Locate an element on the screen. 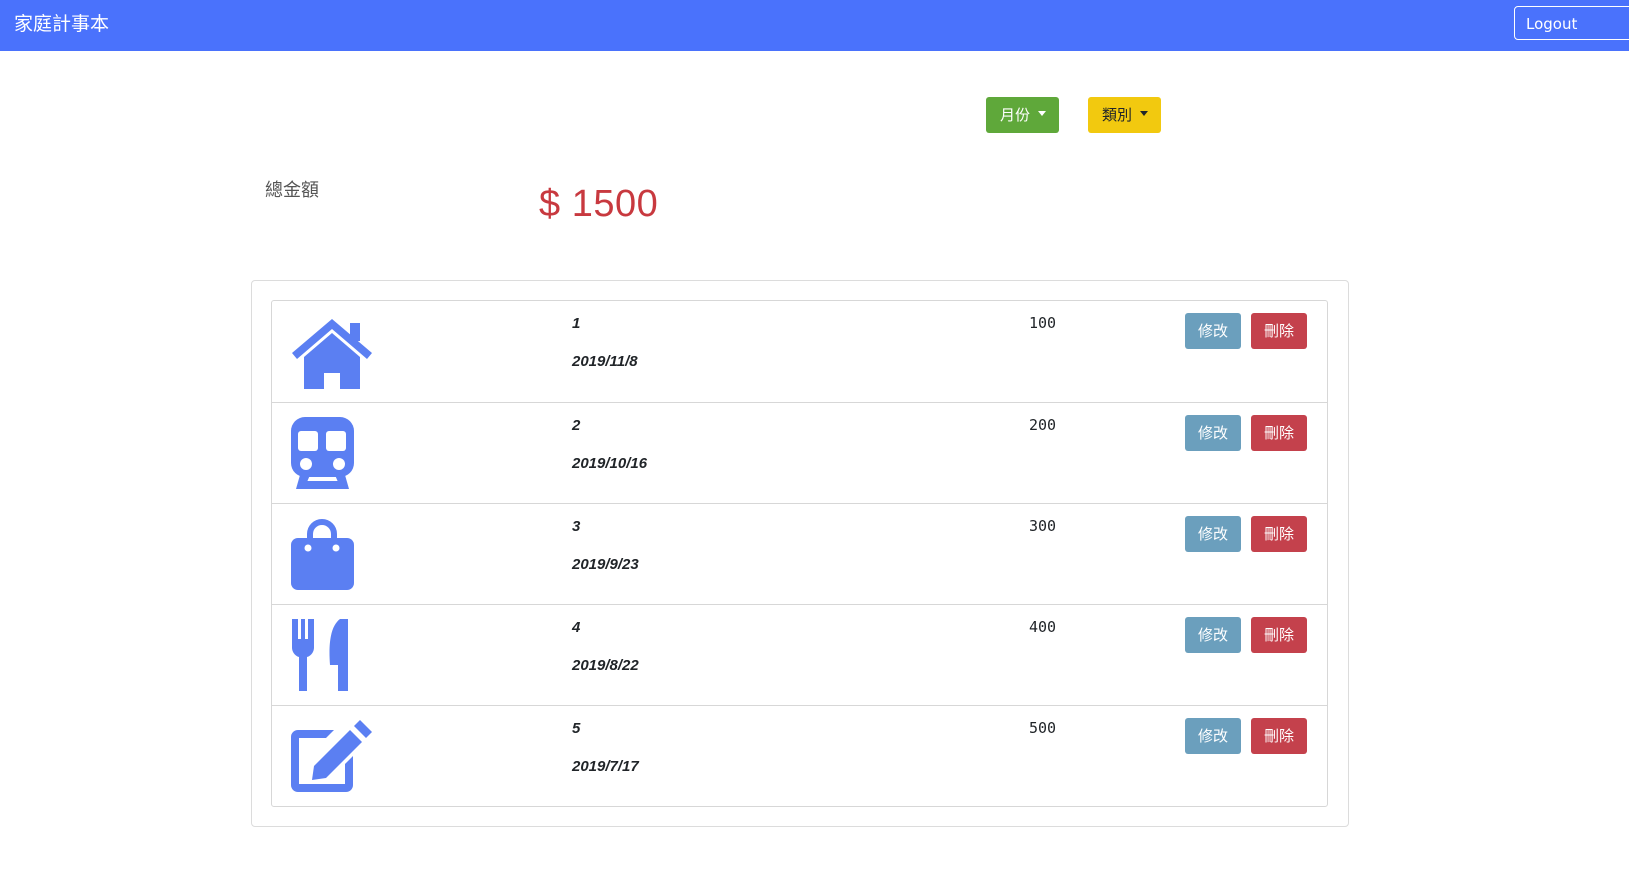  record-name: 5 is located at coordinates (576, 728).